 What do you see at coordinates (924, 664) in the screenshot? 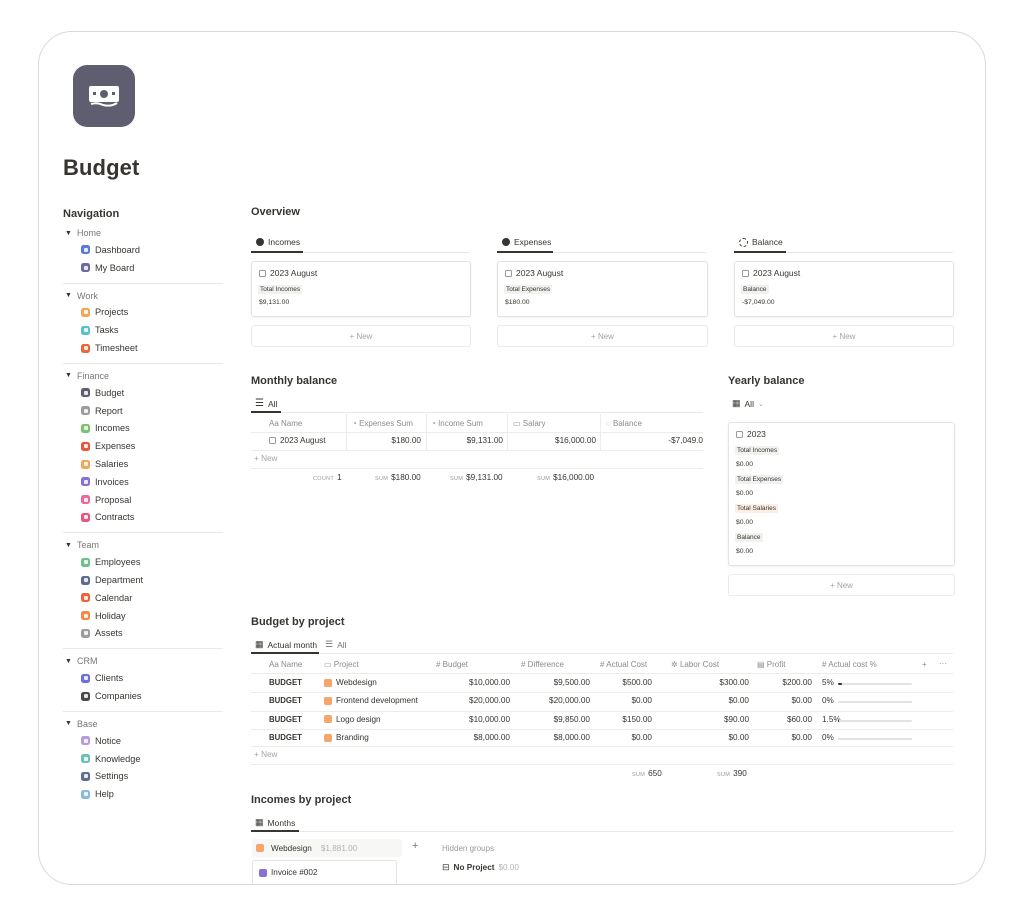
I see `add-column-button: +` at bounding box center [924, 664].